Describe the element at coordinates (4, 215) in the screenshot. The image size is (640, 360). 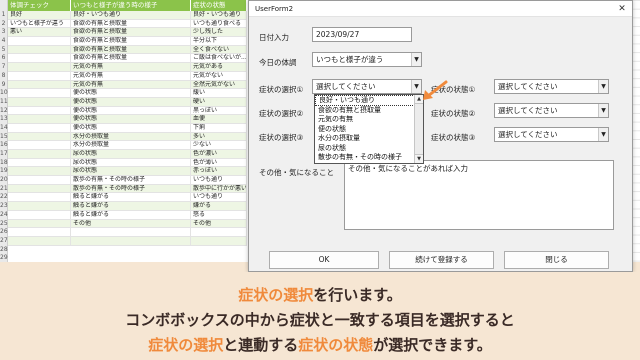
I see `row-number: 24` at that location.